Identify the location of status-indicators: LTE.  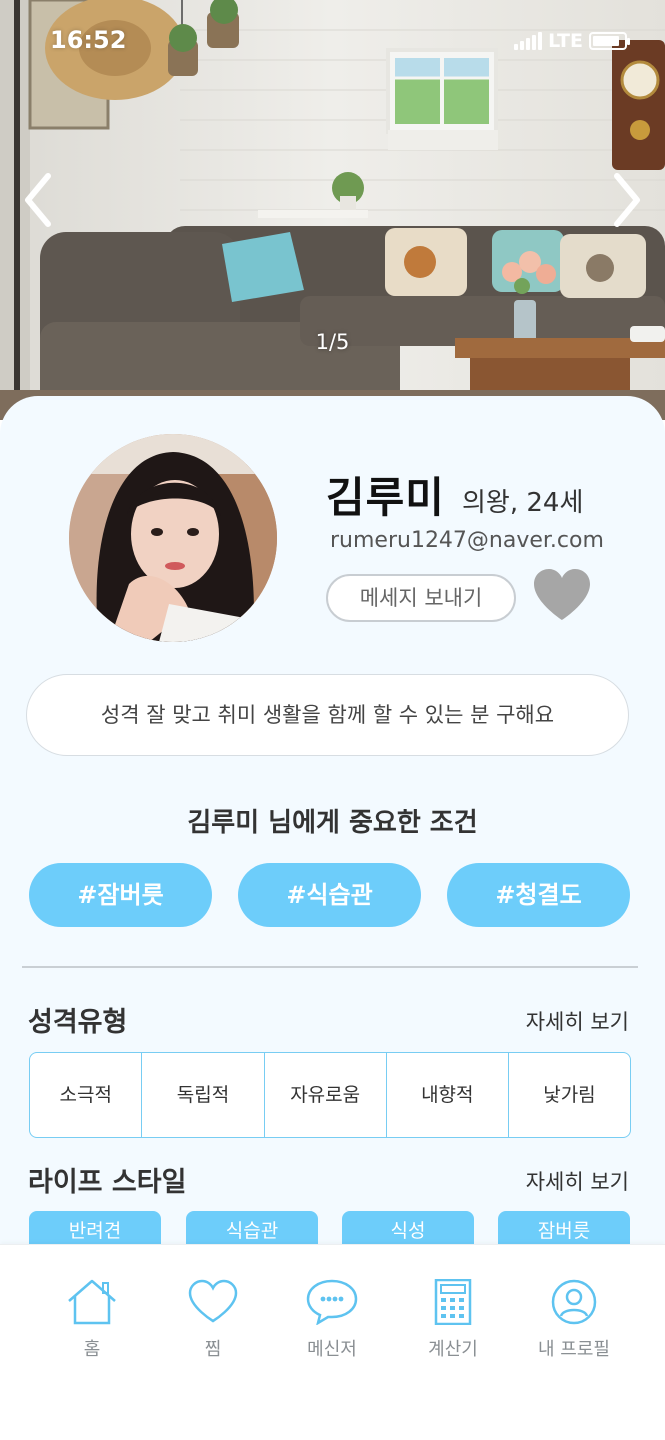
(572, 41).